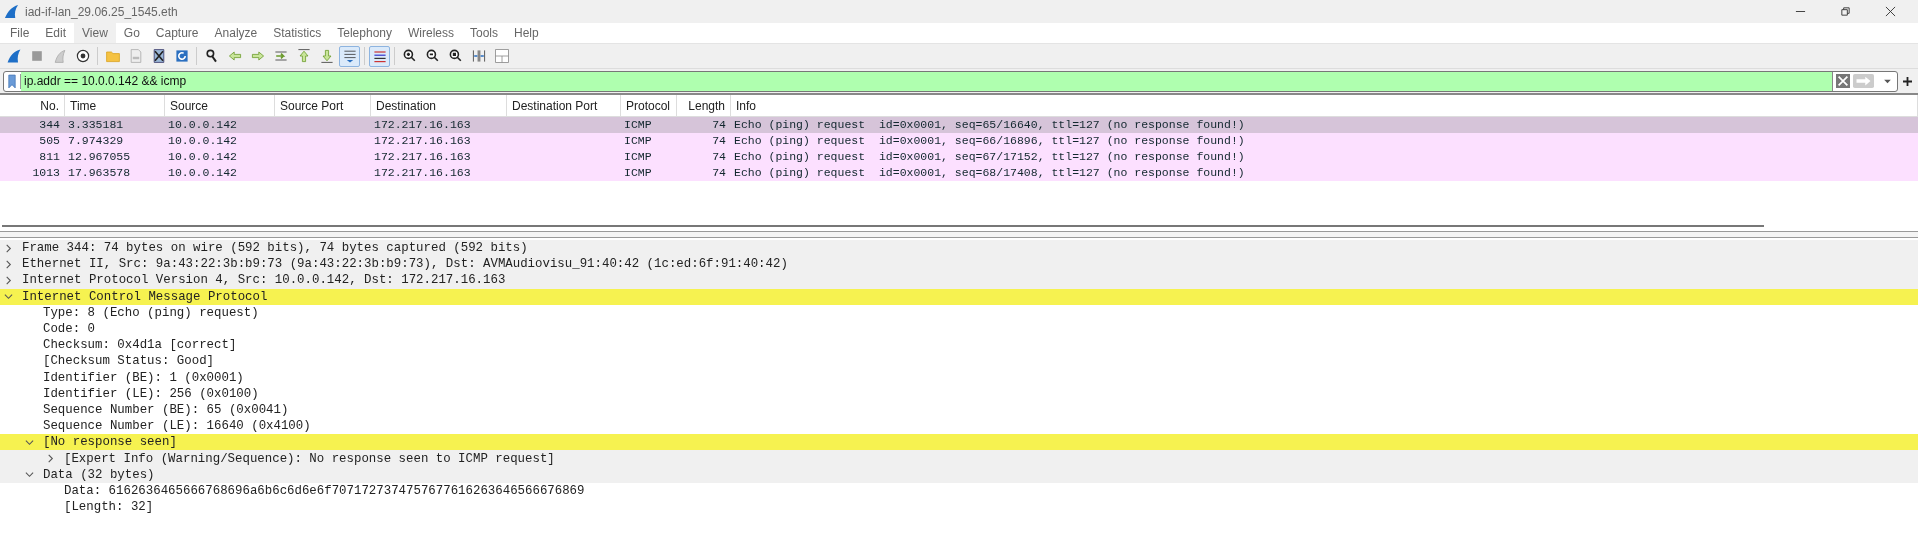  I want to click on column-header: Length, so click(704, 105).